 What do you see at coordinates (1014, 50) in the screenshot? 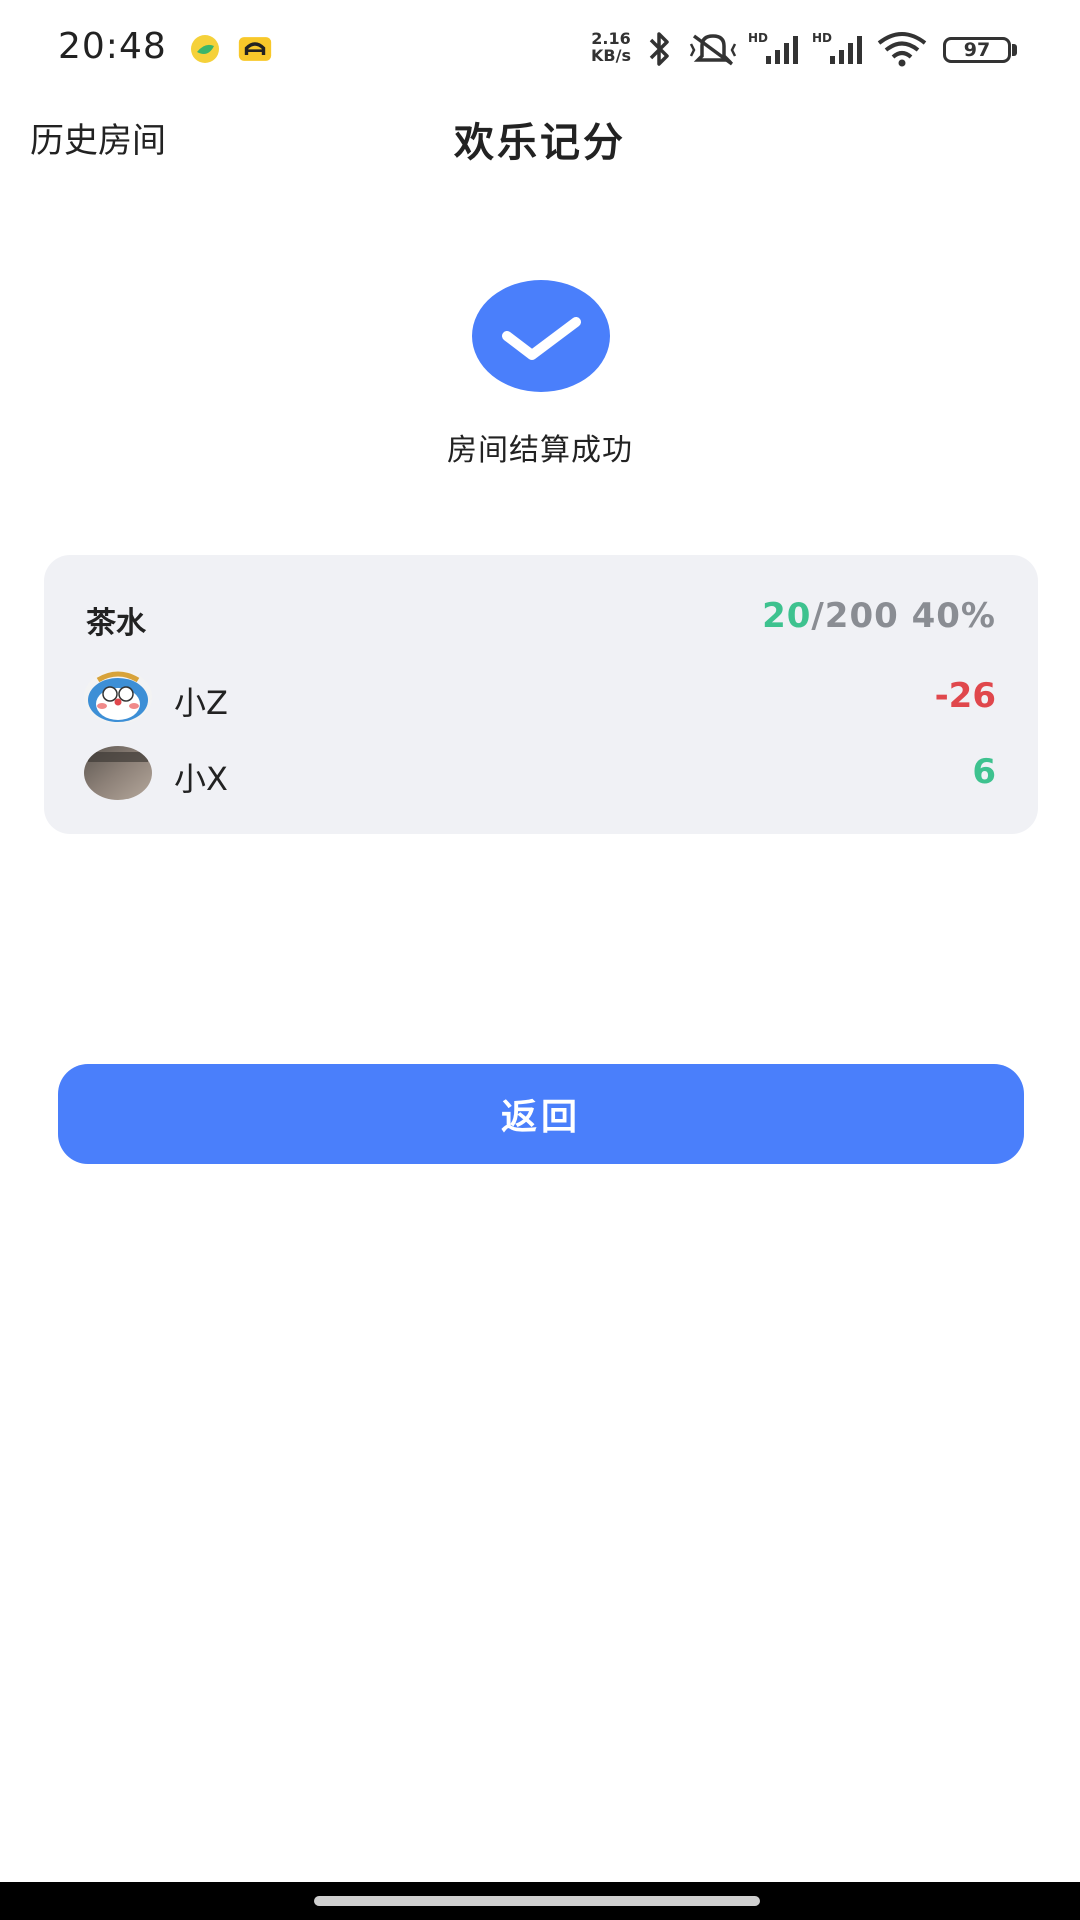
I see `battery-tip` at bounding box center [1014, 50].